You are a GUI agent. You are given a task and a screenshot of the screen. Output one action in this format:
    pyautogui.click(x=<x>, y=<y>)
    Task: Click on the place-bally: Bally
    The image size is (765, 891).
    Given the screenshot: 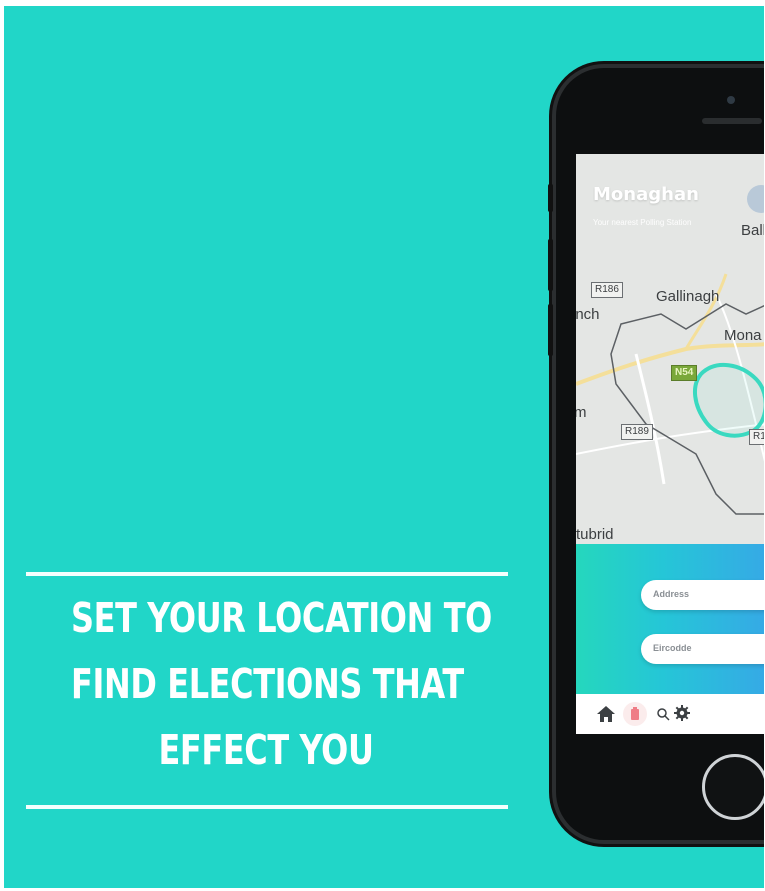 What is the action you would take?
    pyautogui.click(x=752, y=230)
    